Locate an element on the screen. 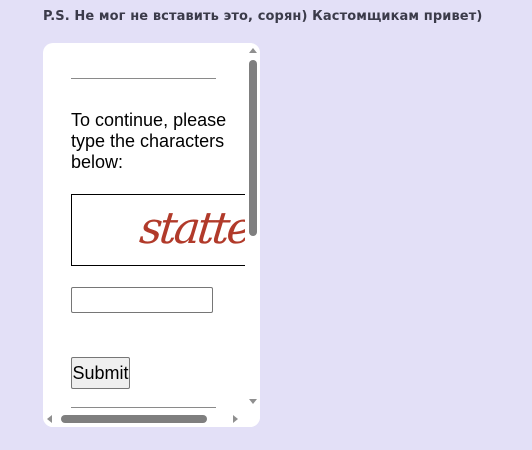 This screenshot has height=450, width=532. triangle-down-icon is located at coordinates (253, 401).